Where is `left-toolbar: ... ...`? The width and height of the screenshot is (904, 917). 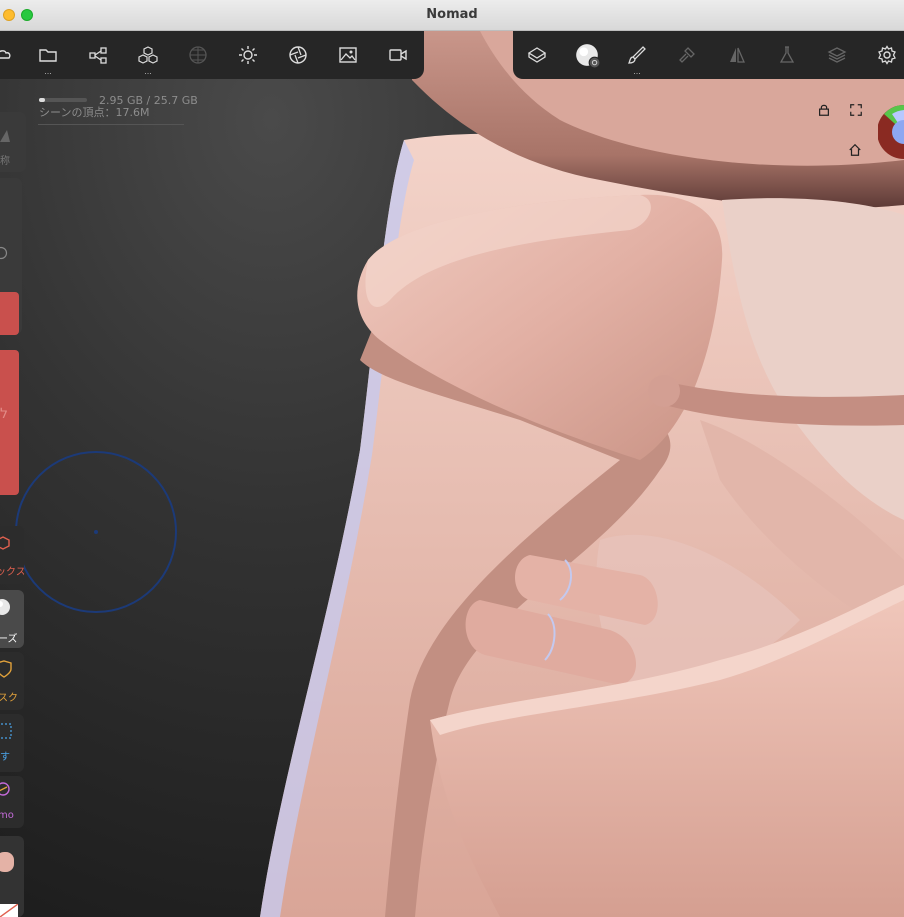 left-toolbar: ... ... is located at coordinates (212, 55).